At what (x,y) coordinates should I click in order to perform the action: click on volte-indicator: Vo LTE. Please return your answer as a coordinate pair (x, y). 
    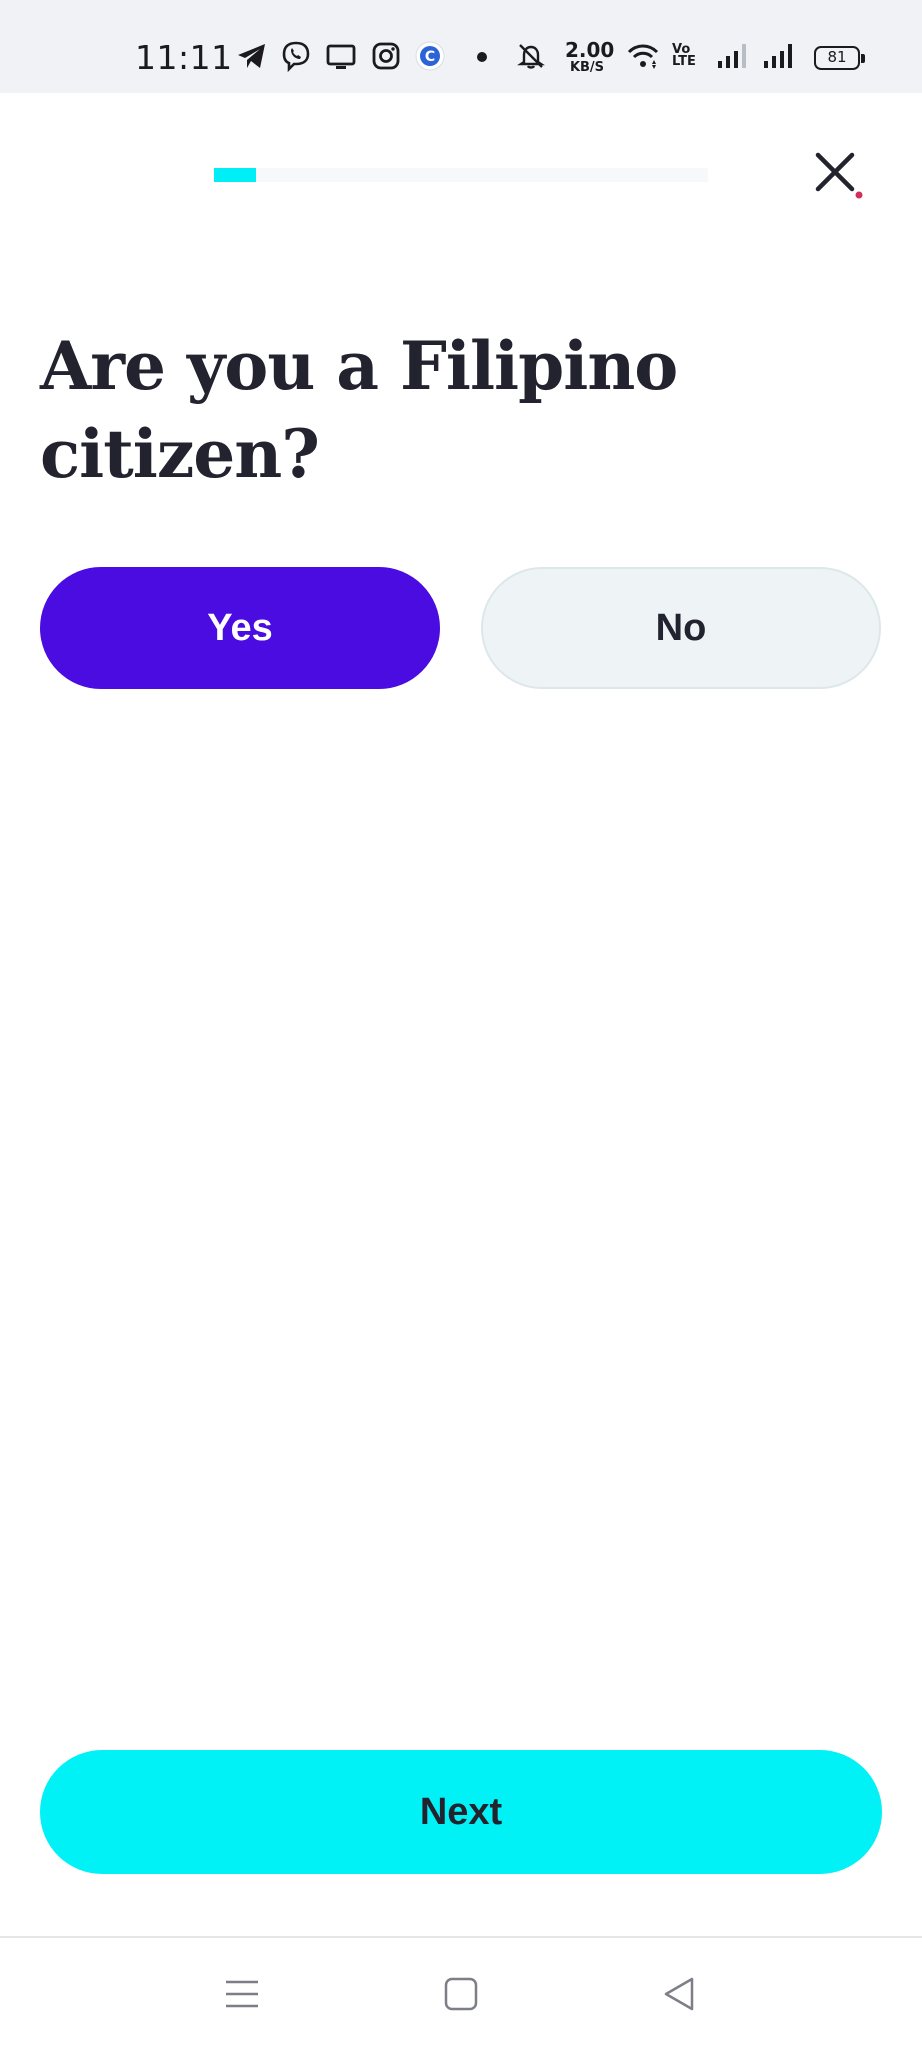
    Looking at the image, I should click on (684, 55).